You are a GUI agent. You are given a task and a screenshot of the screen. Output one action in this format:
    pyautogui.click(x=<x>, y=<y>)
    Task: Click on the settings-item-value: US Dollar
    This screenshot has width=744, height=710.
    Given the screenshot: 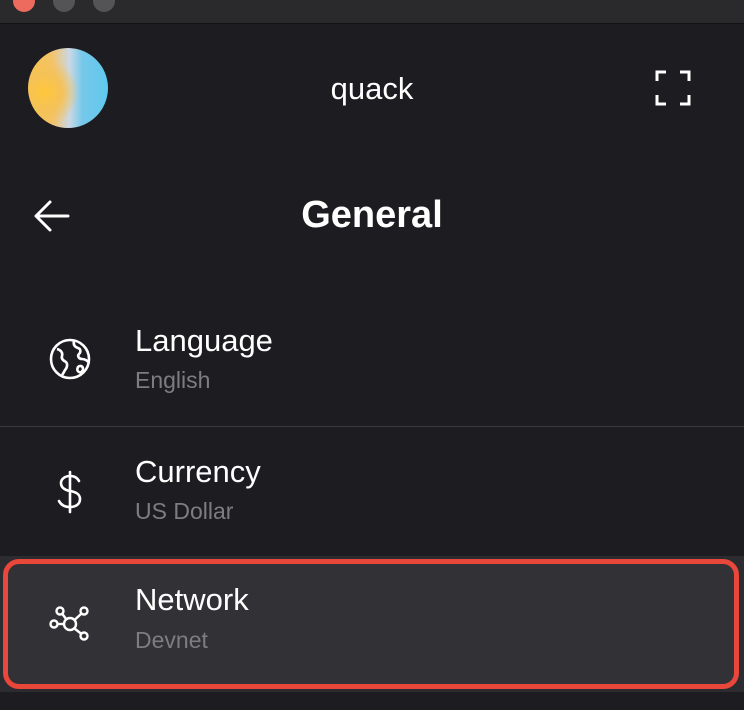 What is the action you would take?
    pyautogui.click(x=184, y=511)
    